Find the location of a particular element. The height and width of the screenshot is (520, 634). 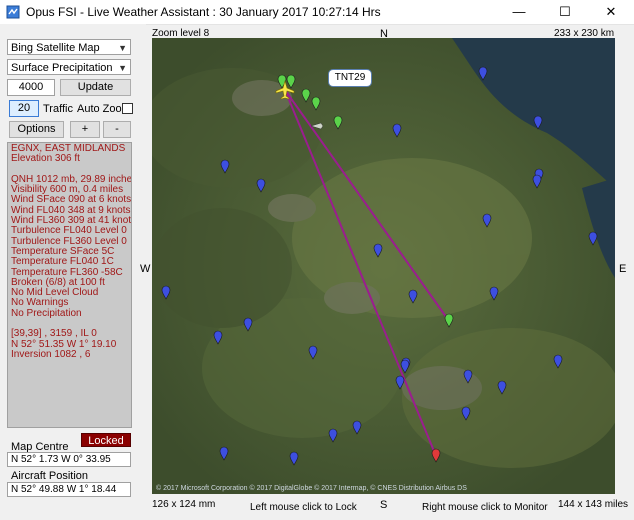

right-click-hint: Right mouse click to Monitor is located at coordinates (485, 507).